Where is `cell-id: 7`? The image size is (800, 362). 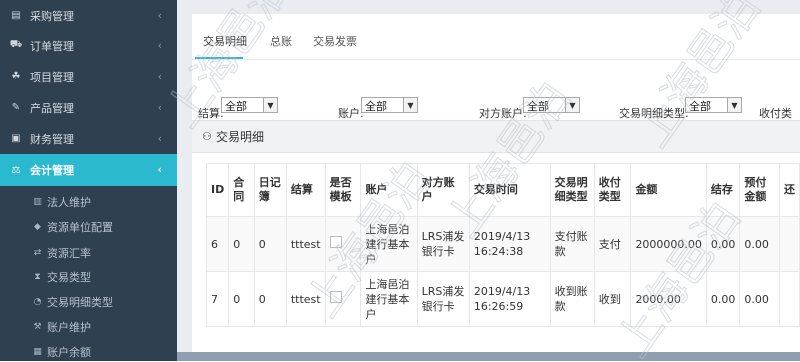 cell-id: 7 is located at coordinates (217, 299).